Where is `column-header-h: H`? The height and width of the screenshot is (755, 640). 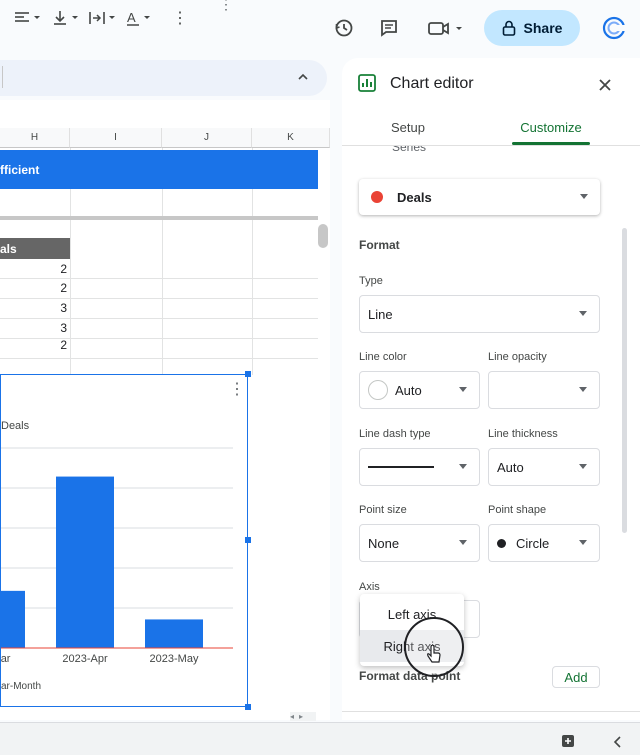
column-header-h: H is located at coordinates (35, 138).